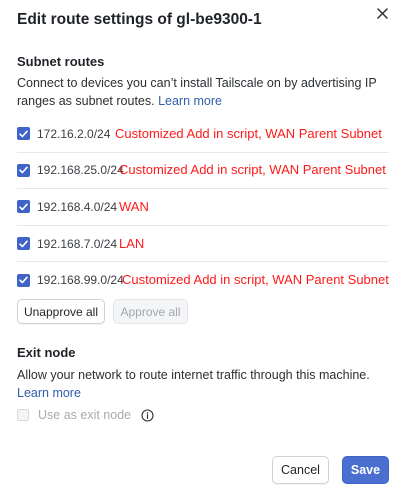  What do you see at coordinates (49, 393) in the screenshot?
I see `exit-node-learn-more-link: Learn more` at bounding box center [49, 393].